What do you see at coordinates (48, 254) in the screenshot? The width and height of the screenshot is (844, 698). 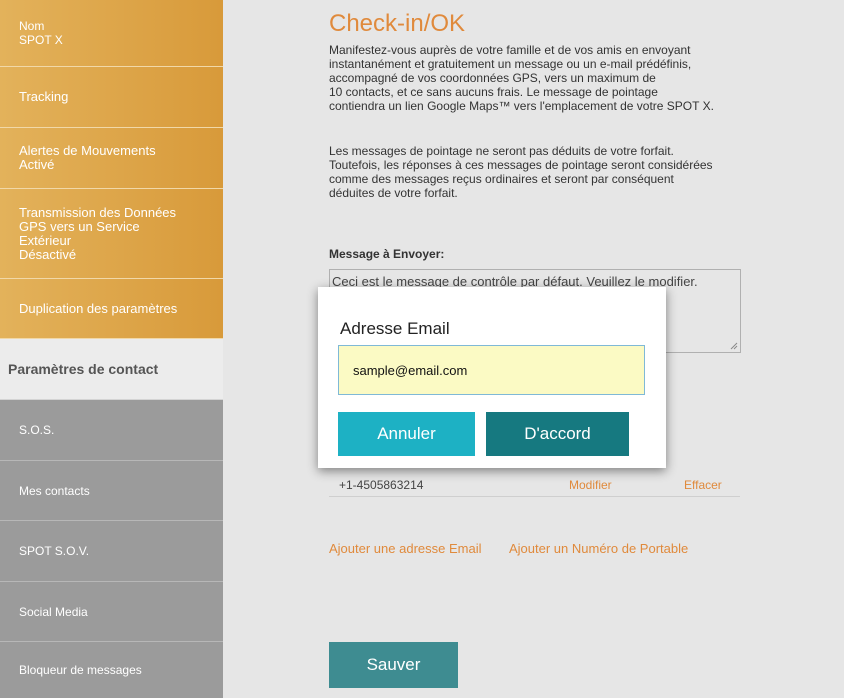 I see `sidebar-item-value: Désactivé` at bounding box center [48, 254].